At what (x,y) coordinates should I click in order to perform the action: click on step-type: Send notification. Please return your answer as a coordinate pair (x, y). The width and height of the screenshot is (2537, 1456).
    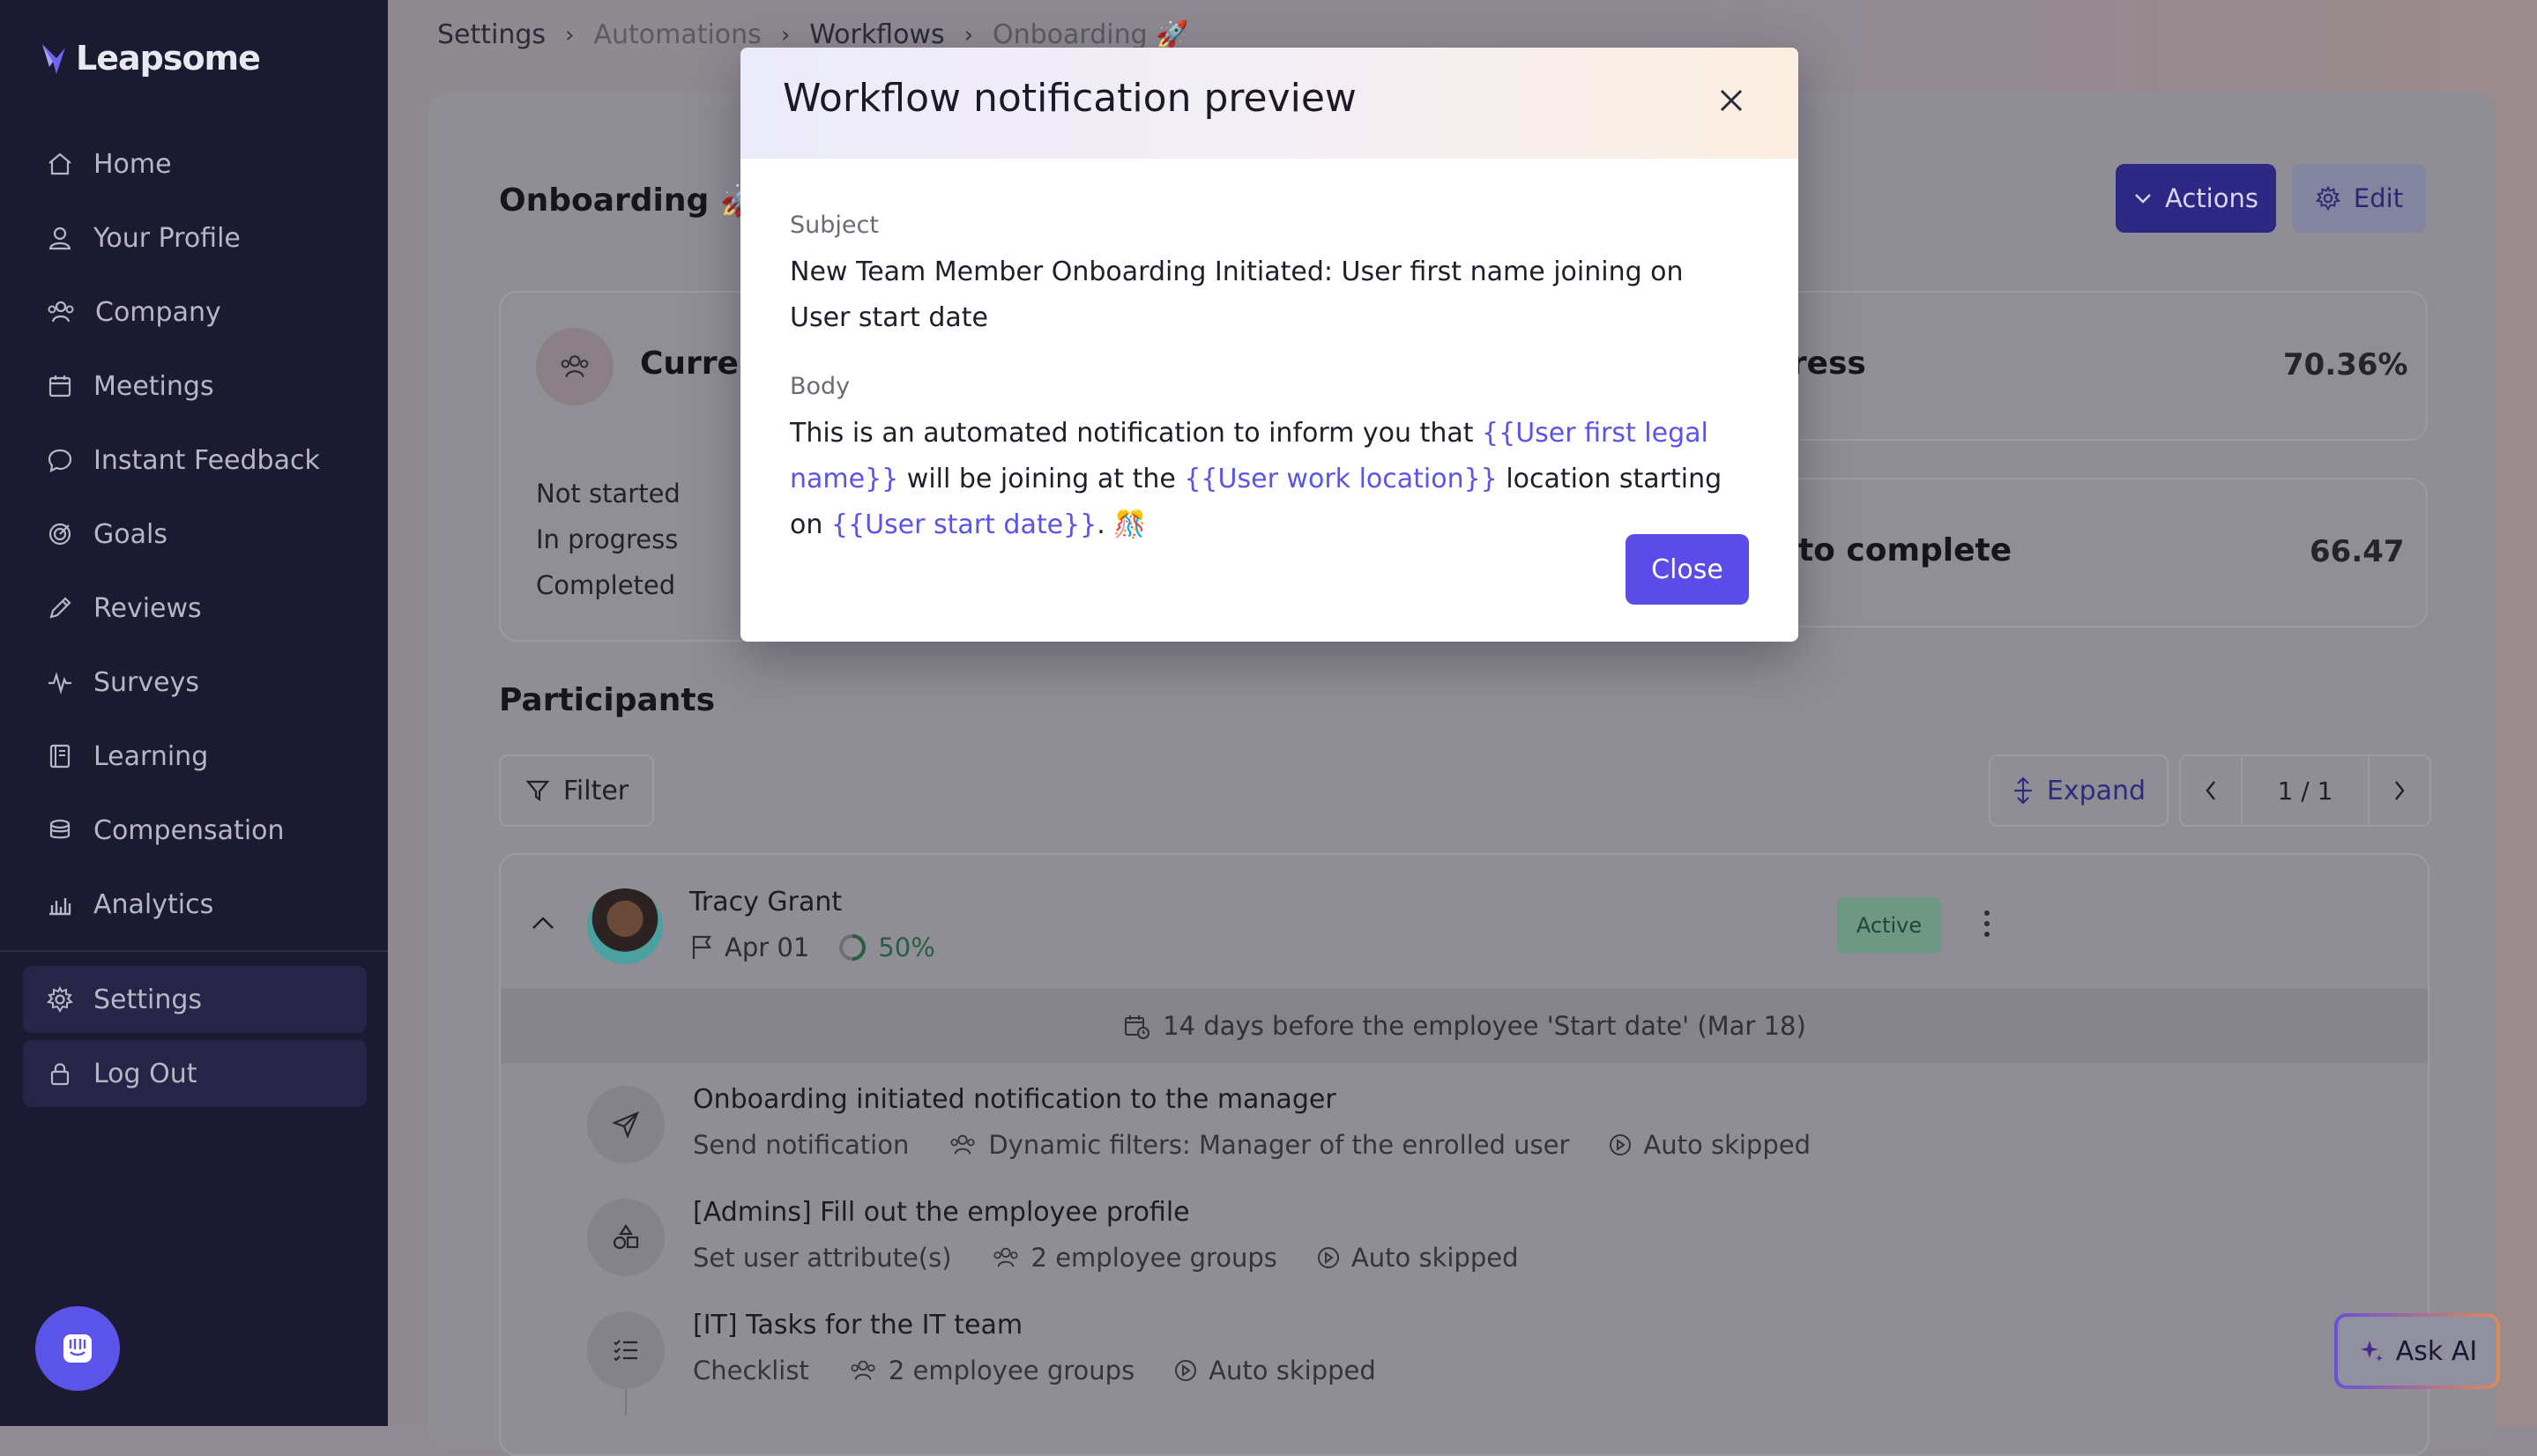
    Looking at the image, I should click on (801, 1145).